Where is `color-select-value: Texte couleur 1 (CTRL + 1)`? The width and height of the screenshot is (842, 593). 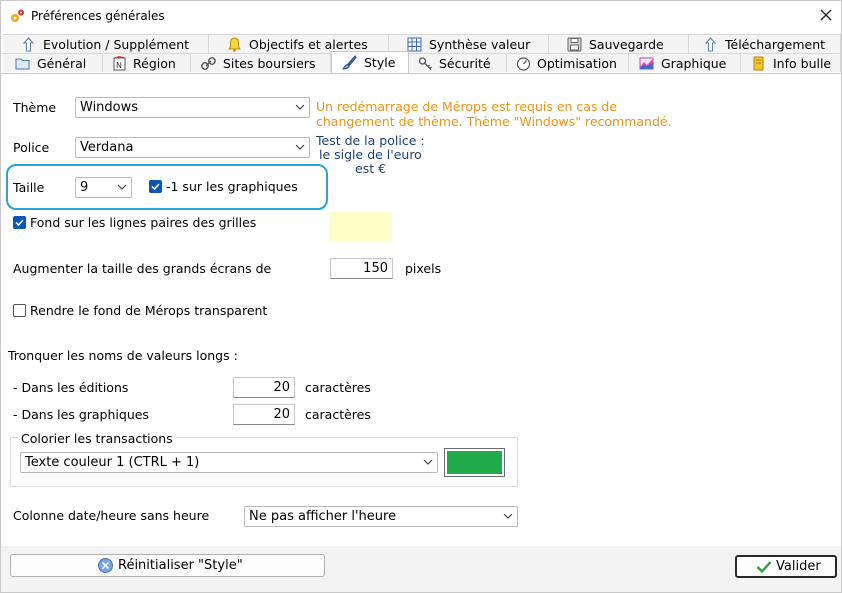
color-select-value: Texte couleur 1 (CTRL + 1) is located at coordinates (112, 462).